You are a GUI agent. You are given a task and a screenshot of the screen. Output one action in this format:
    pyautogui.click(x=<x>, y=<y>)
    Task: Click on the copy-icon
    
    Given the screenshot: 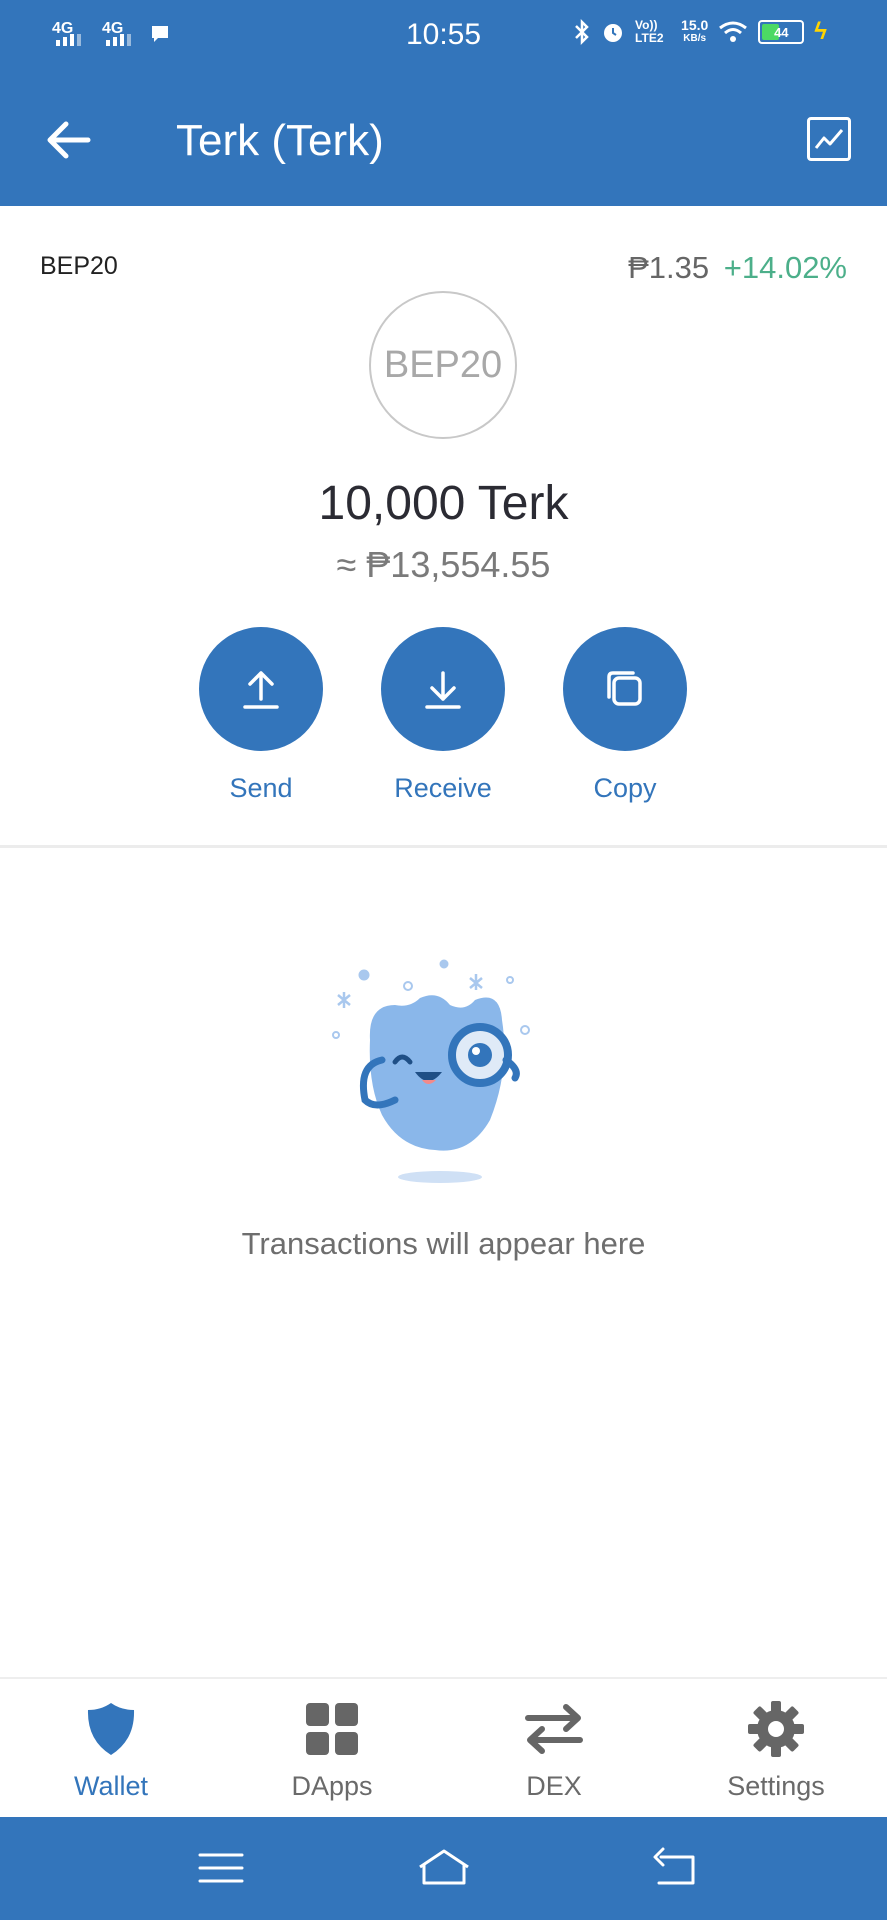 What is the action you would take?
    pyautogui.click(x=624, y=688)
    